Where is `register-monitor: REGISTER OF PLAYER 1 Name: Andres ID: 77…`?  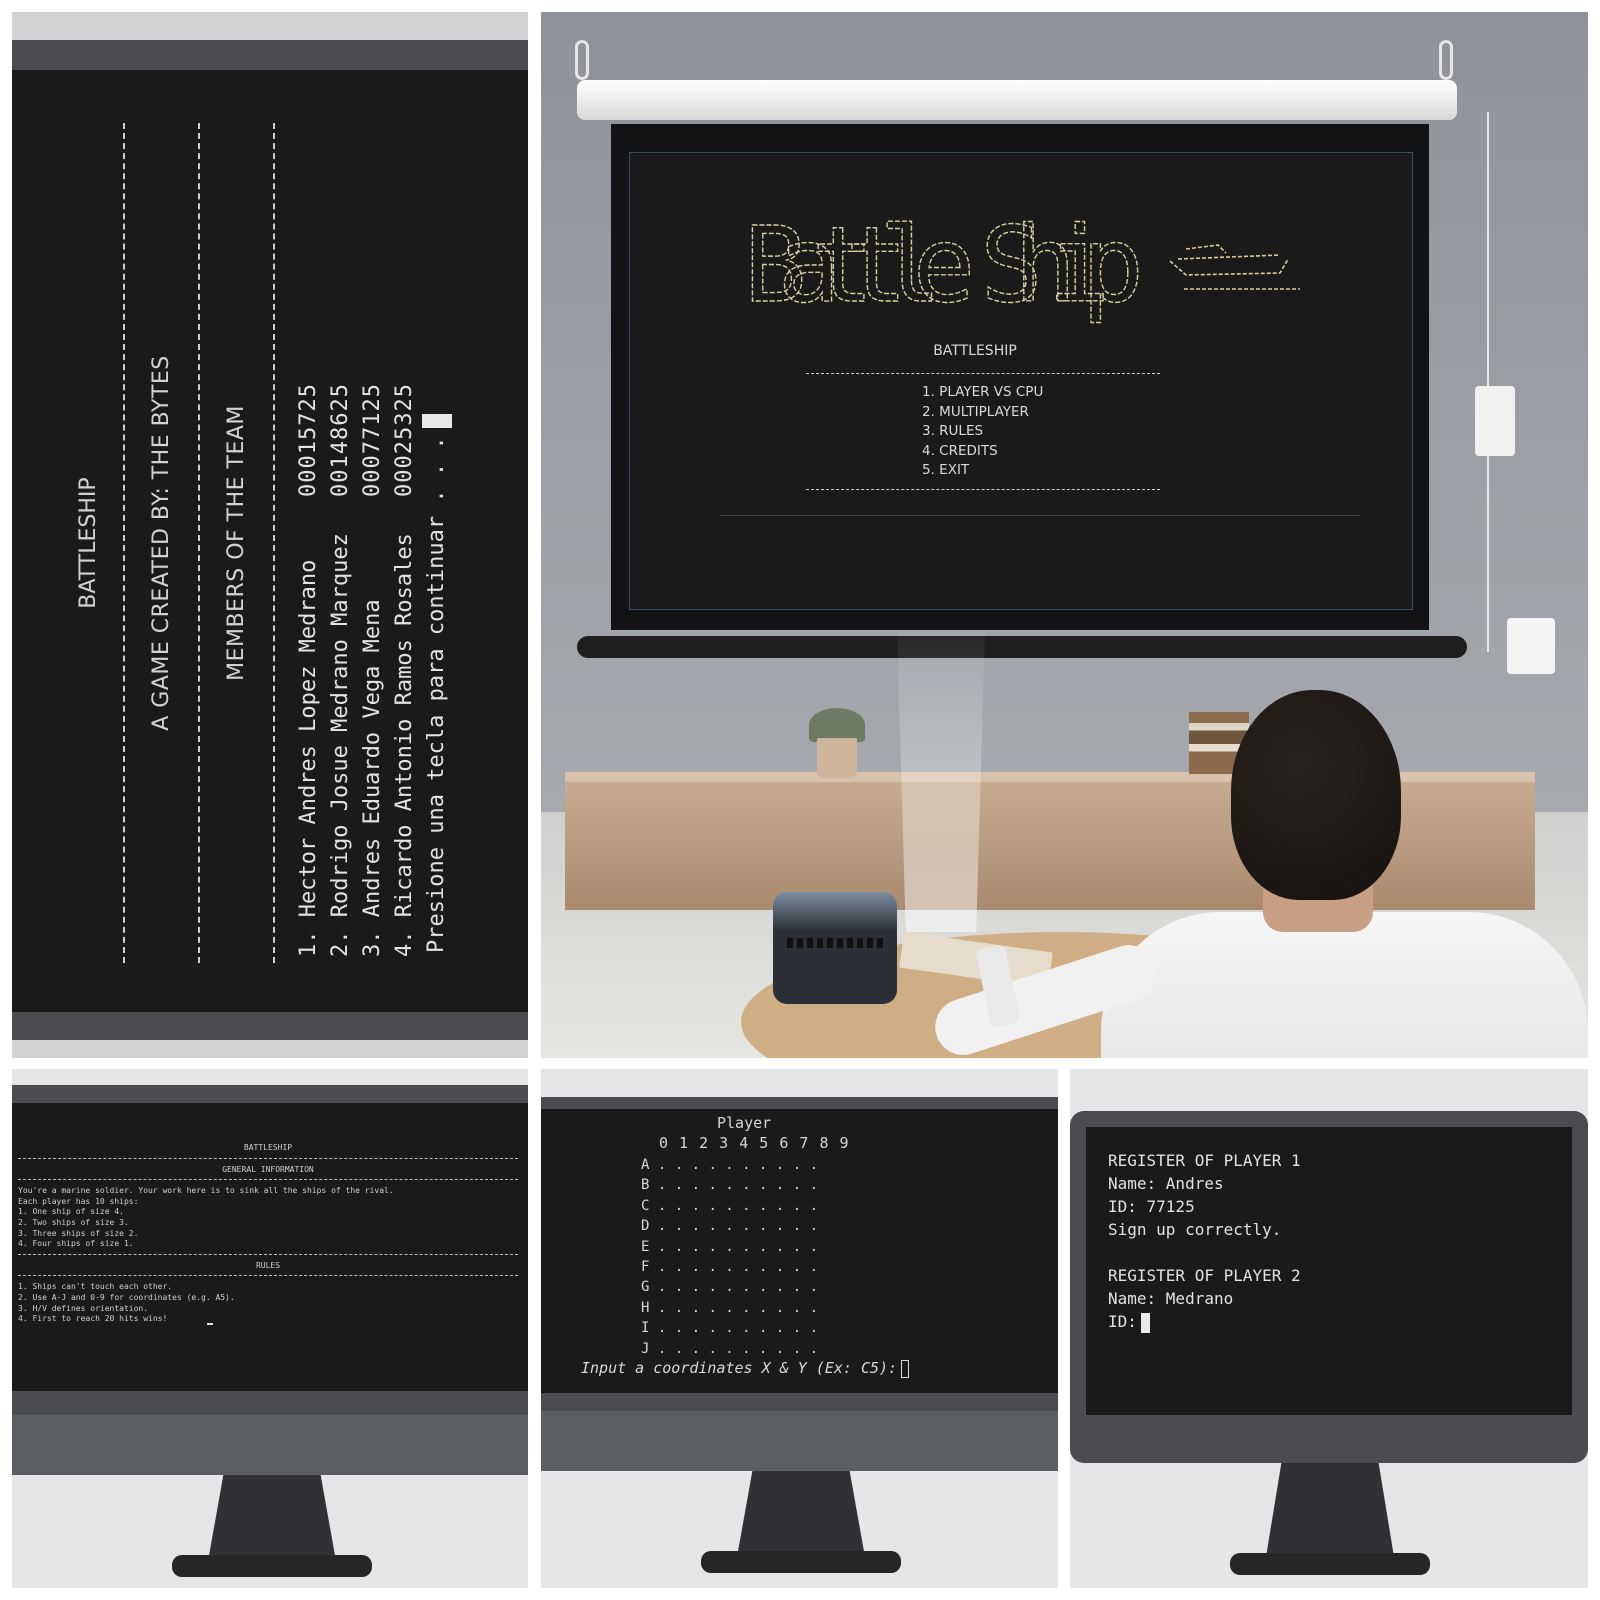 register-monitor: REGISTER OF PLAYER 1 Name: Andres ID: 77… is located at coordinates (1329, 1328).